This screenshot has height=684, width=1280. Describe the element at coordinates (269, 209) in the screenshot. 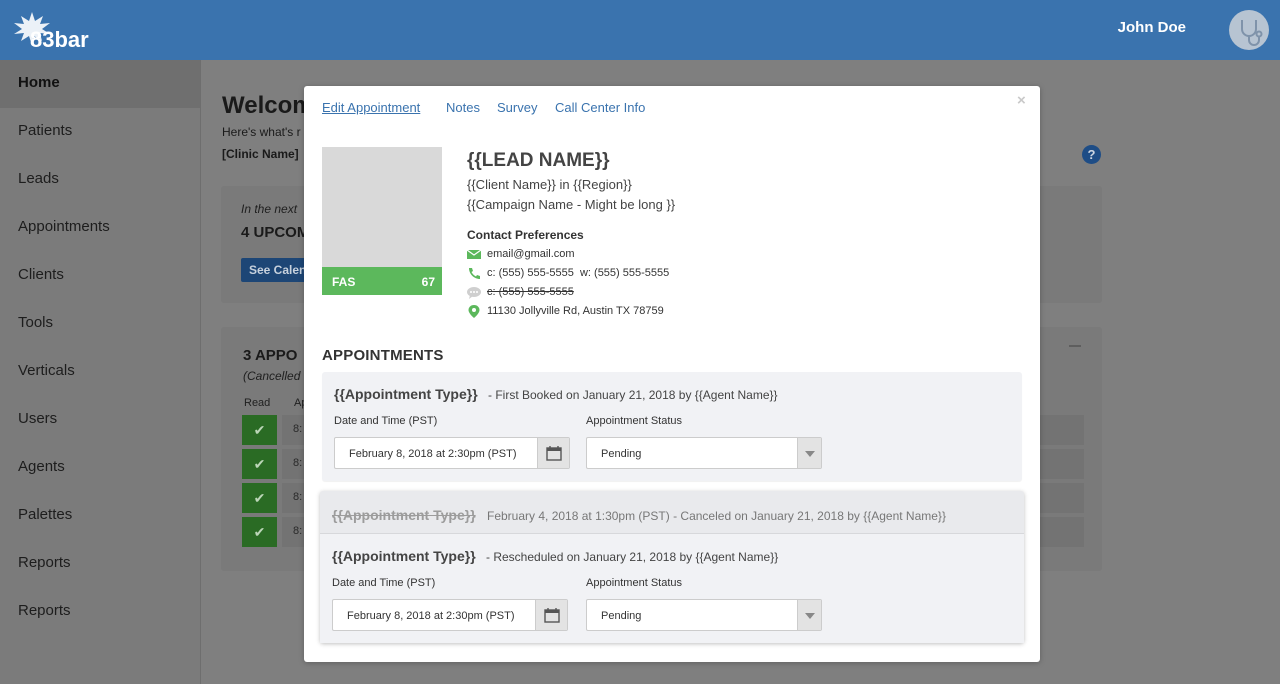

I see `upcoming-intro: In the next` at that location.